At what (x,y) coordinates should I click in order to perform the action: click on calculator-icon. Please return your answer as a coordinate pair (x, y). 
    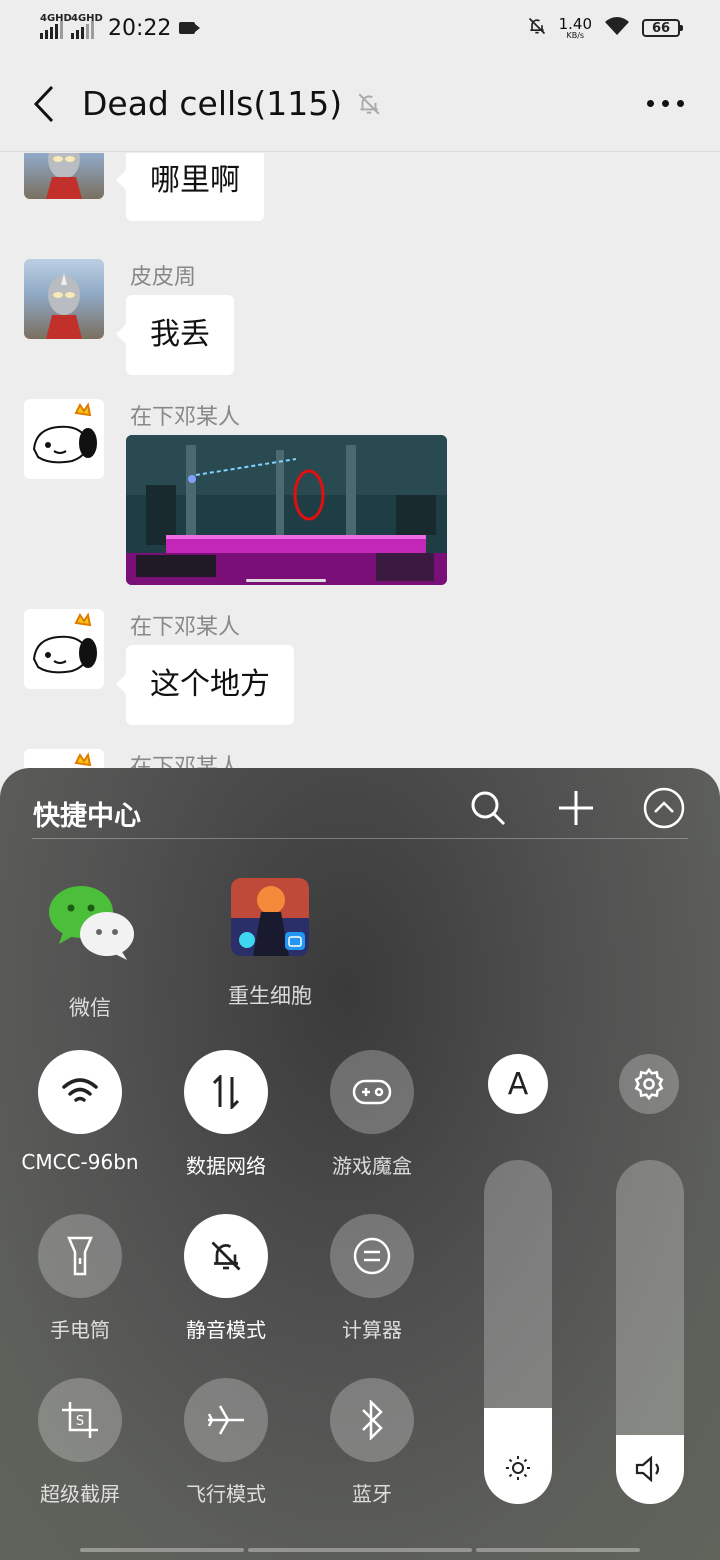
    Looking at the image, I should click on (372, 1256).